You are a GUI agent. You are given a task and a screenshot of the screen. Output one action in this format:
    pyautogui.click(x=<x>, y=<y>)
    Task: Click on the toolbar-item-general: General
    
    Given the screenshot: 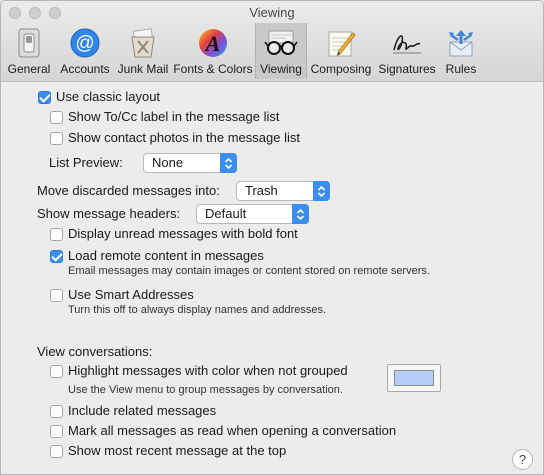 What is the action you would take?
    pyautogui.click(x=29, y=51)
    